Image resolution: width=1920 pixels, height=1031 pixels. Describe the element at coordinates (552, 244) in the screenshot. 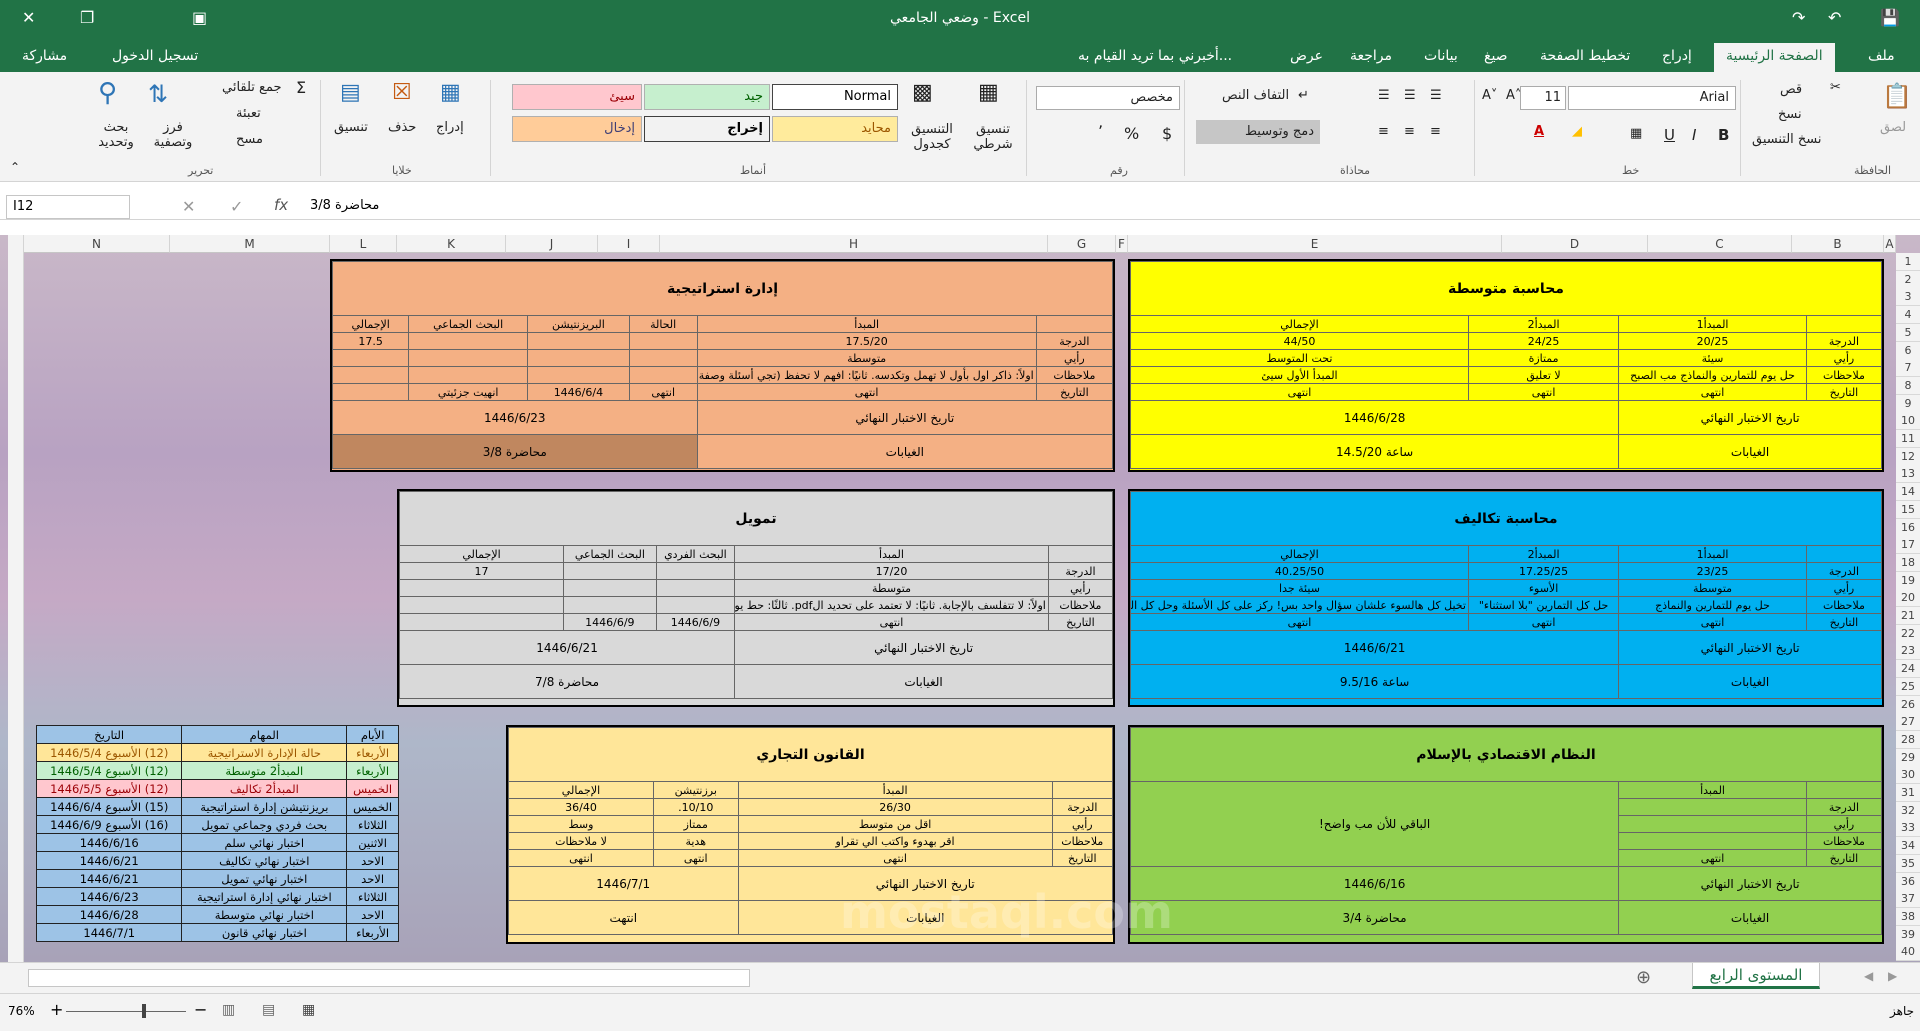

I see `column-header: J` at that location.